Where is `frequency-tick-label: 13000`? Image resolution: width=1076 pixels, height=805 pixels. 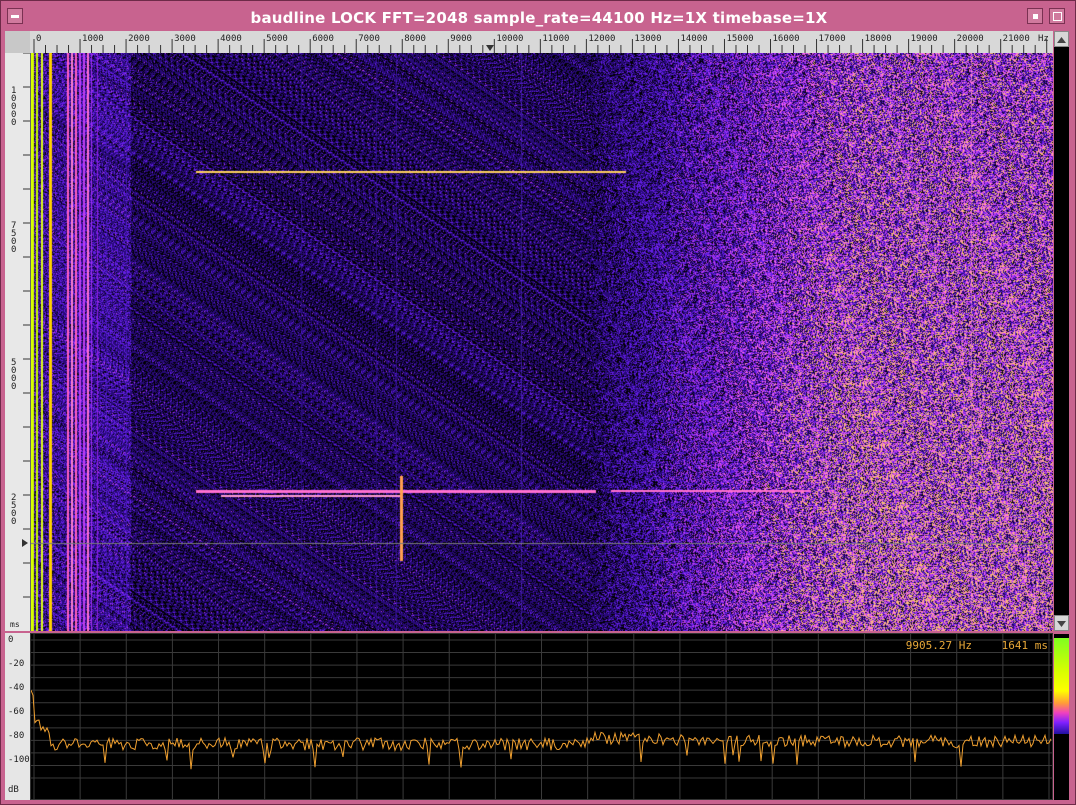
frequency-tick-label: 13000 is located at coordinates (647, 39).